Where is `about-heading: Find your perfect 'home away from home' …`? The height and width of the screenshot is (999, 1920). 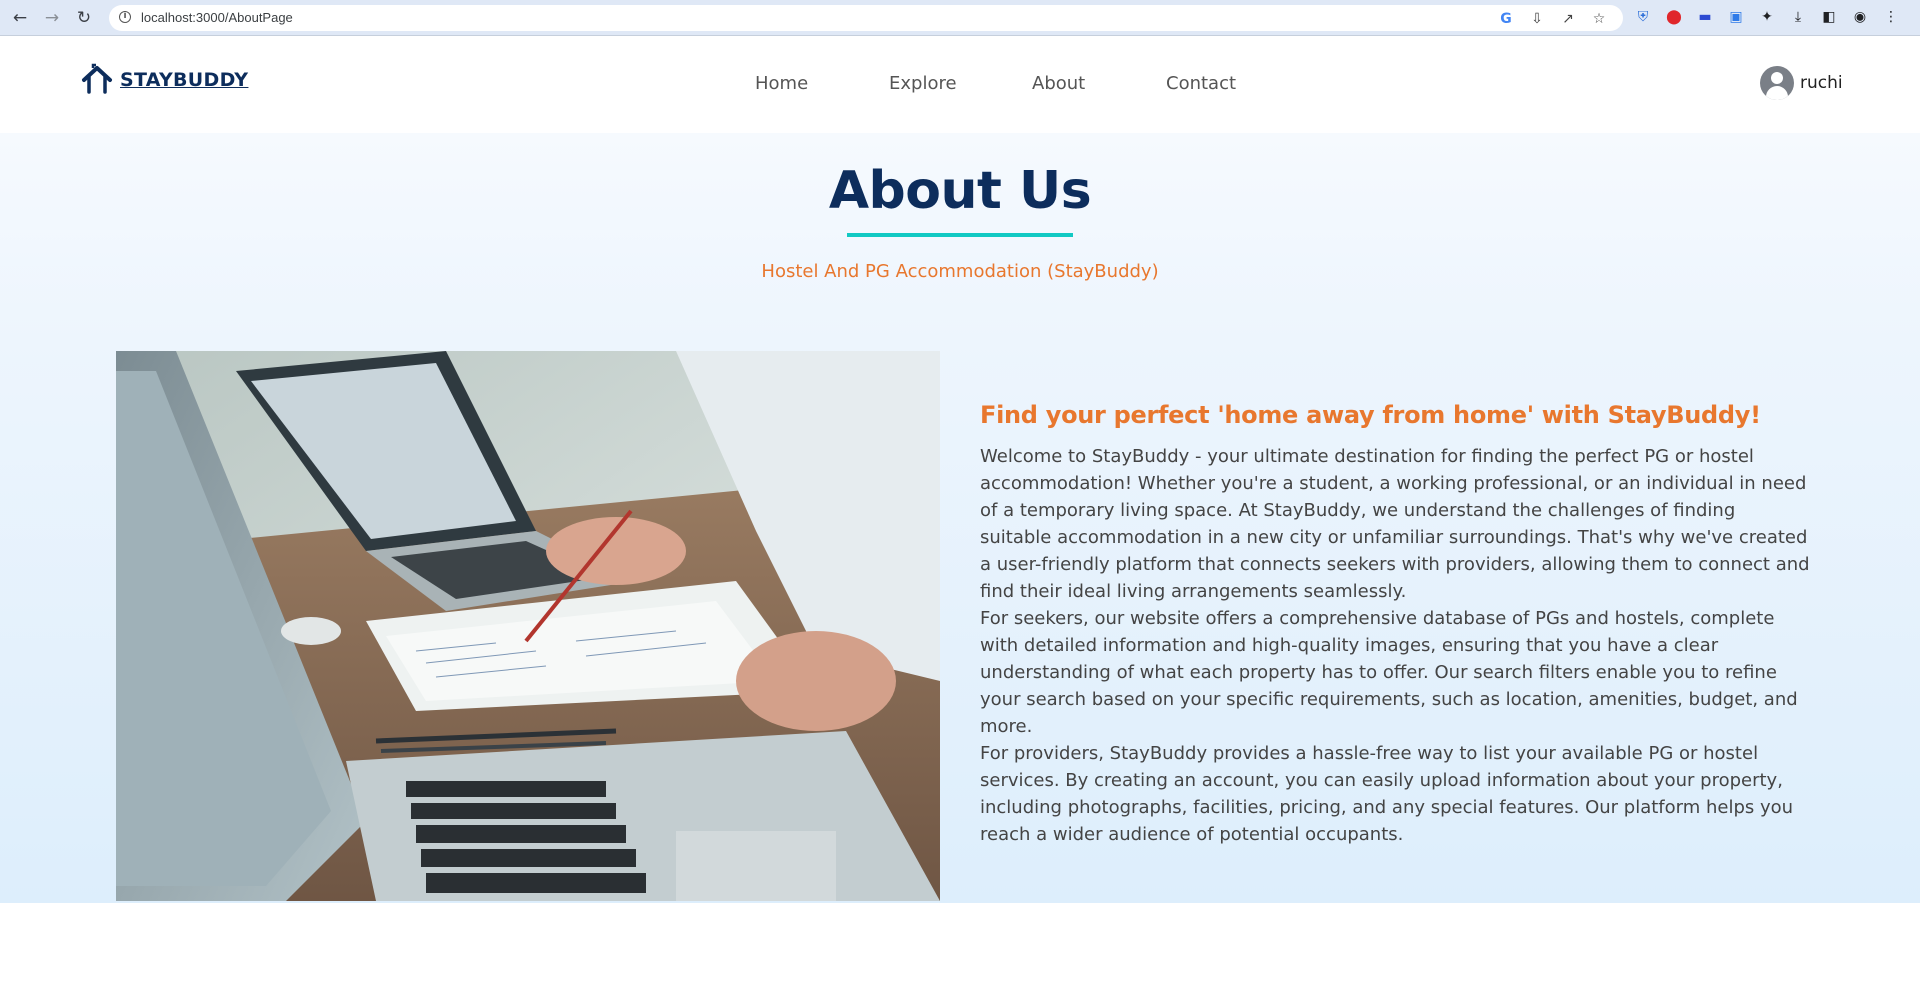
about-heading: Find your perfect 'home away from home' … is located at coordinates (1370, 415).